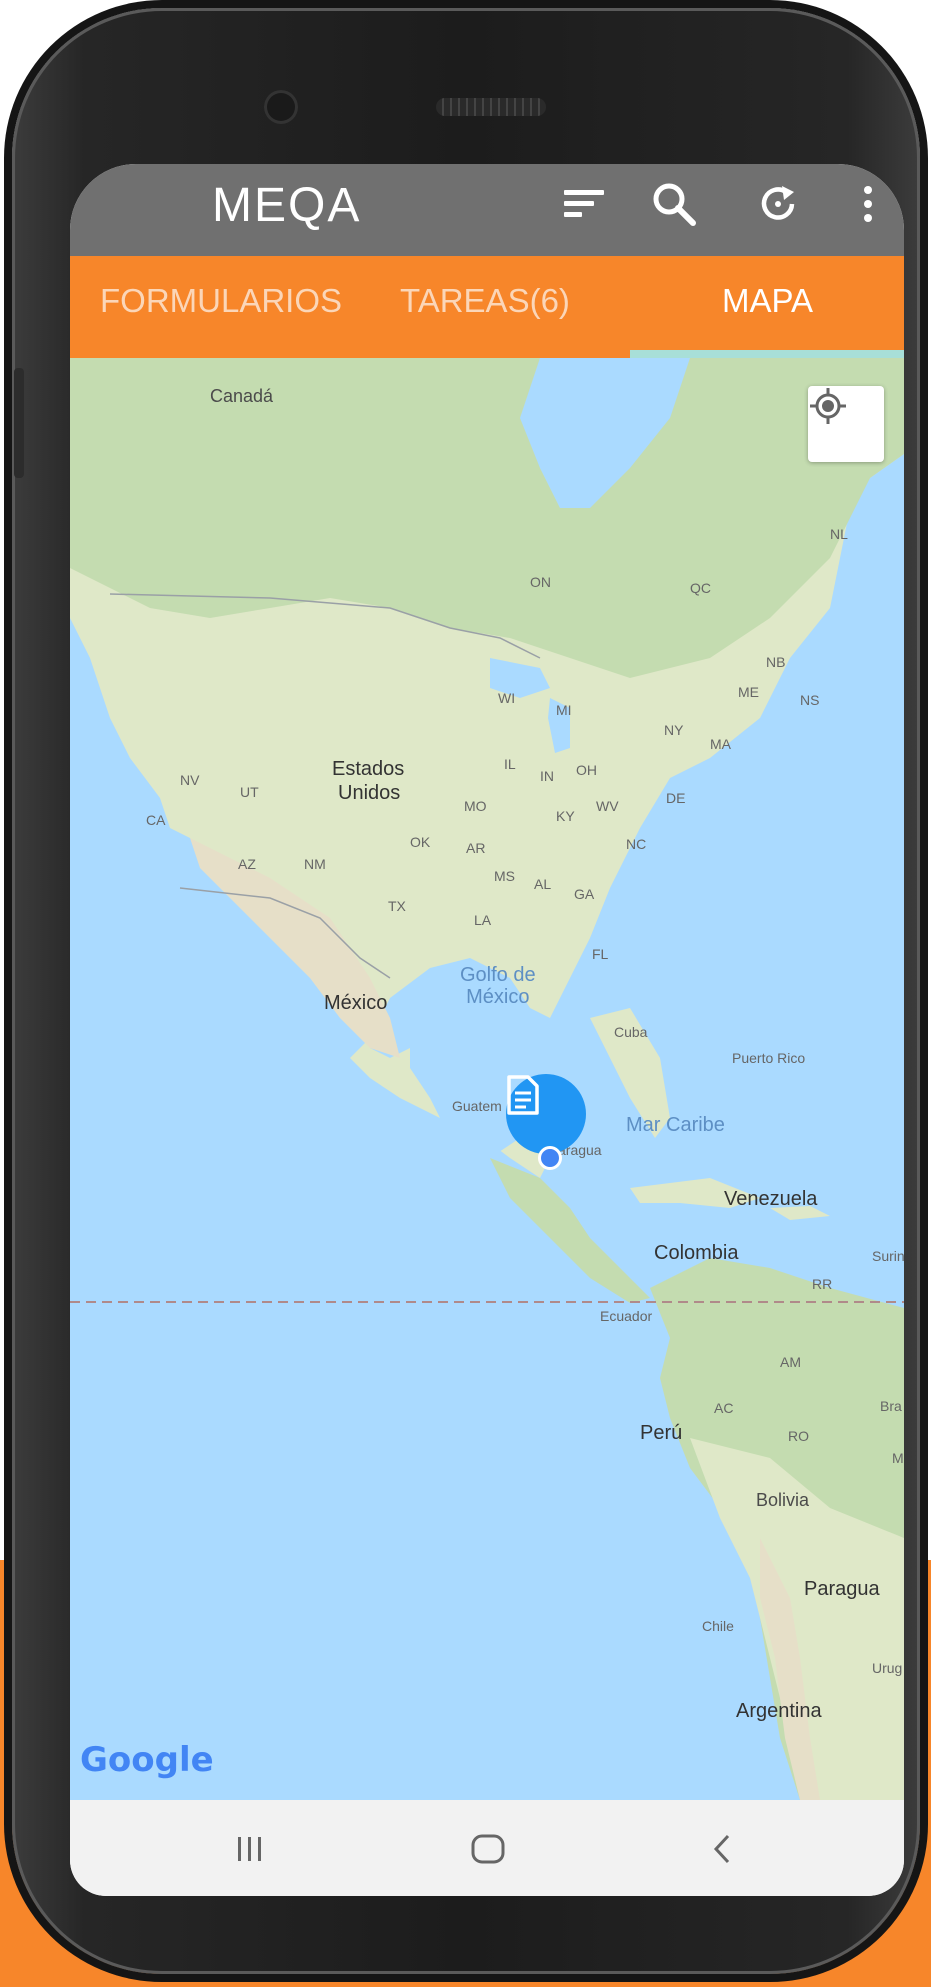  What do you see at coordinates (565, 816) in the screenshot?
I see `map-label-ky: KY` at bounding box center [565, 816].